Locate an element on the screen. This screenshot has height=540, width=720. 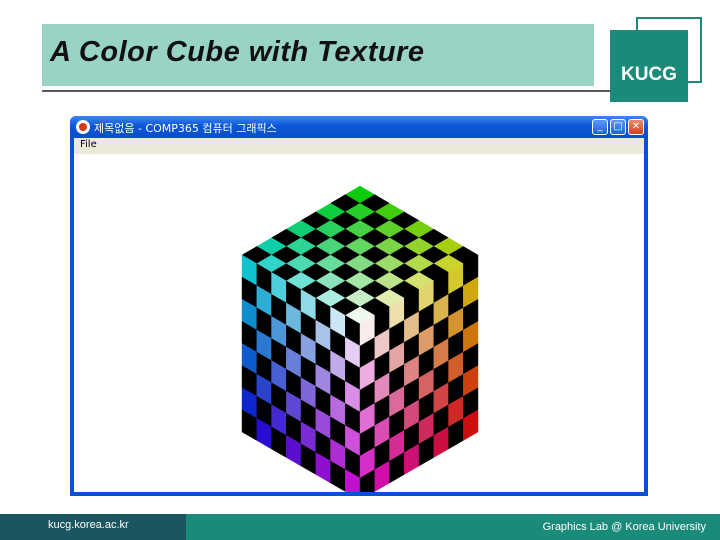
app-icon is located at coordinates (83, 127).